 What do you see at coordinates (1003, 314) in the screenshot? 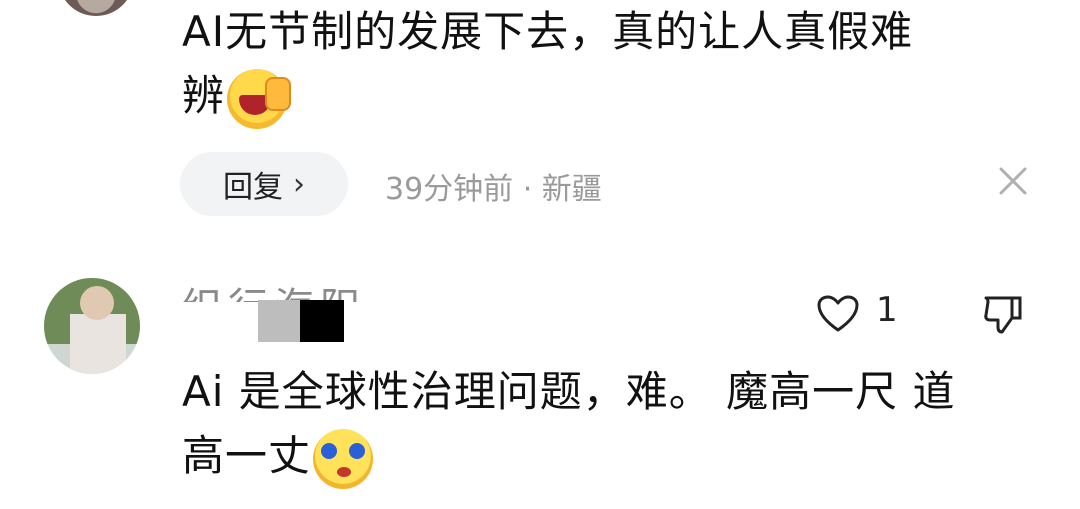
I see `thumbs-down-icon` at bounding box center [1003, 314].